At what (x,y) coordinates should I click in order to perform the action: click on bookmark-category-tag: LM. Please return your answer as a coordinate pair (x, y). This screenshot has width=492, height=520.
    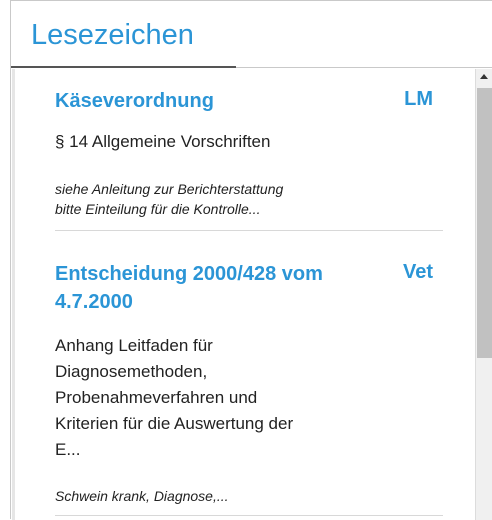
    Looking at the image, I should click on (418, 99).